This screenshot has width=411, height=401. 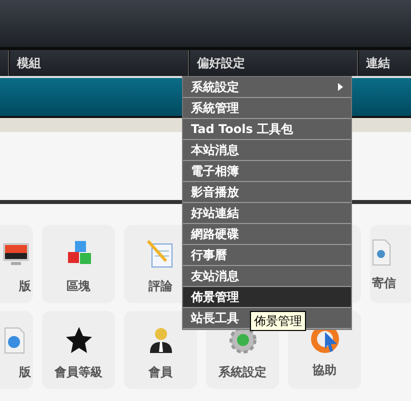 I want to click on tile-label: 會員, so click(x=160, y=372).